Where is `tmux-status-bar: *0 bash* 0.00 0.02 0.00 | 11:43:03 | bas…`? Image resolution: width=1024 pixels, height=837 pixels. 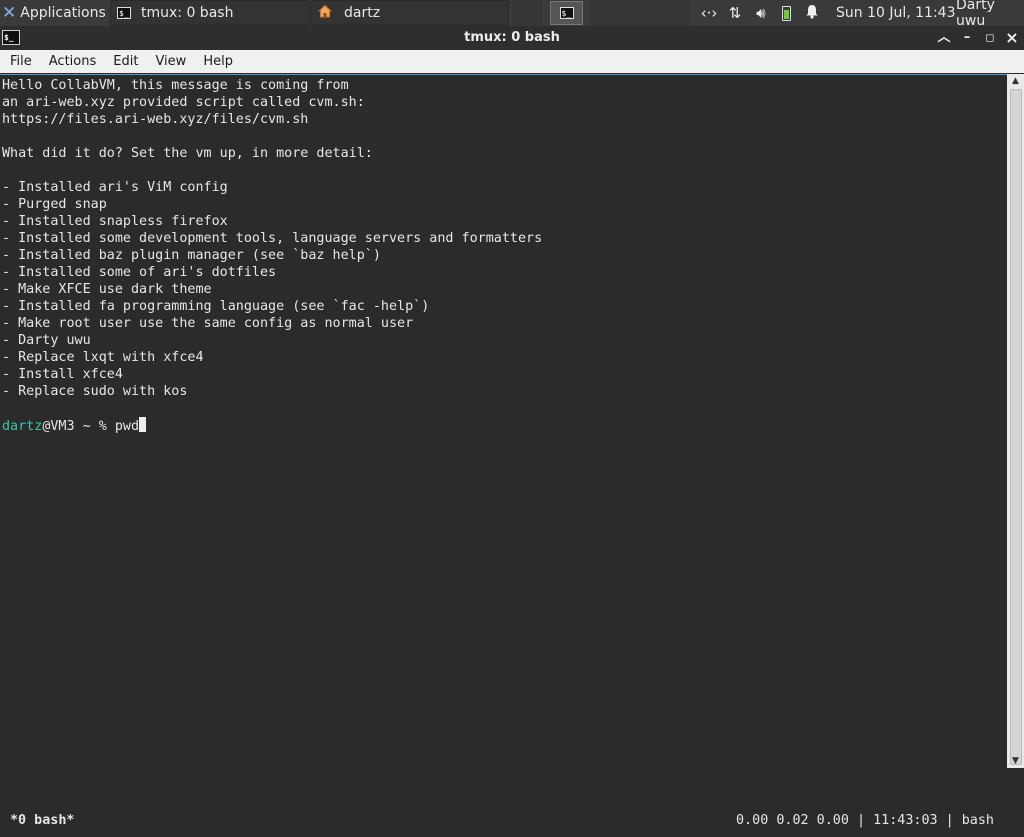
tmux-status-bar: *0 bash* 0.00 0.02 0.00 | 11:43:03 | bas… is located at coordinates (503, 822).